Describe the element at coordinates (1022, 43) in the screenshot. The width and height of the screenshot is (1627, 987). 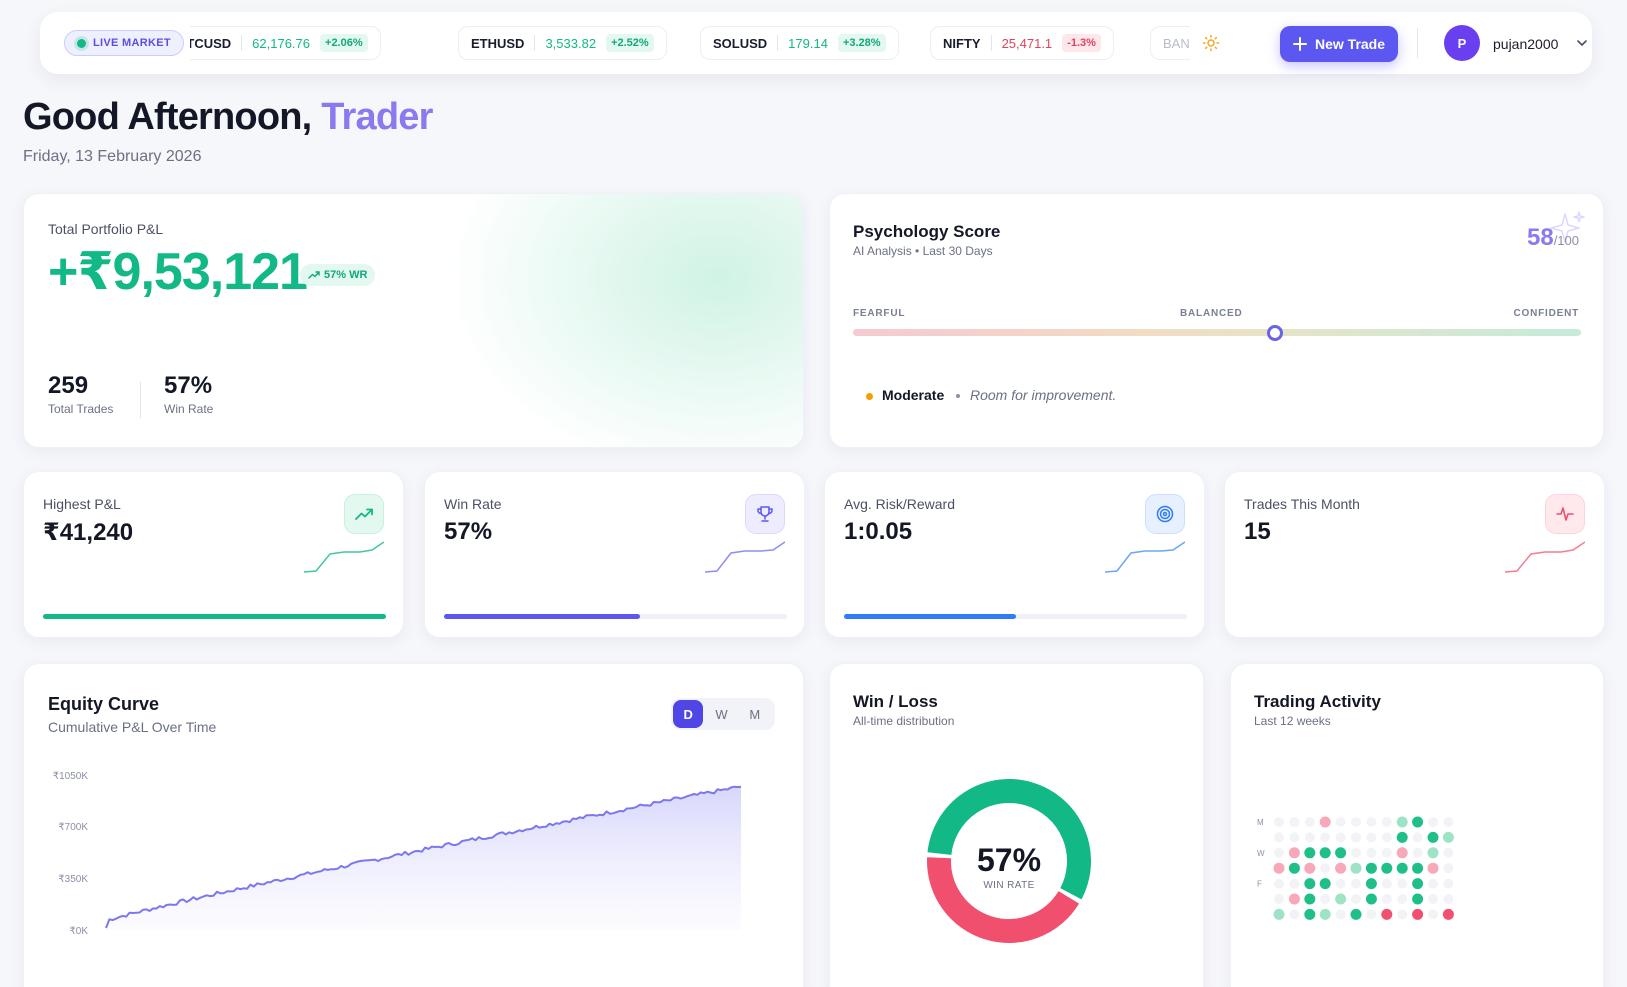
I see `ticker-nifty: NIFTY 25,471.1 -1.3%` at that location.